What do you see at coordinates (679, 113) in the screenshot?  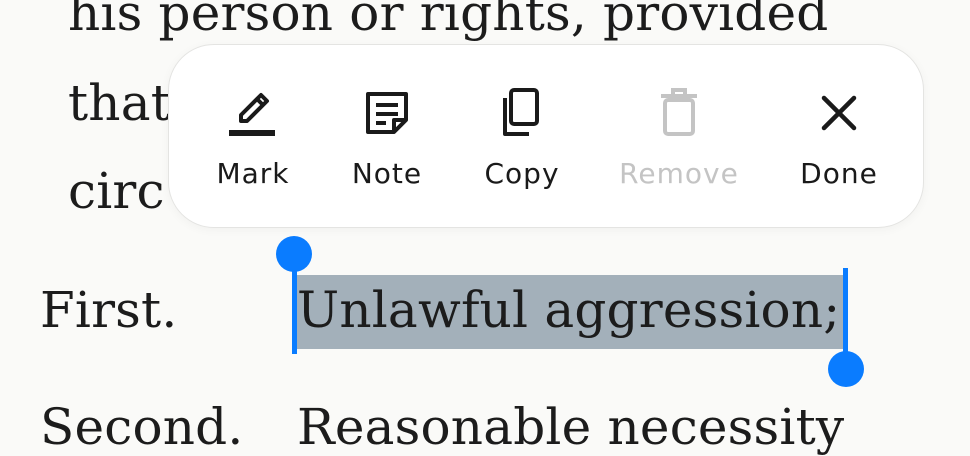 I see `trash-icon` at bounding box center [679, 113].